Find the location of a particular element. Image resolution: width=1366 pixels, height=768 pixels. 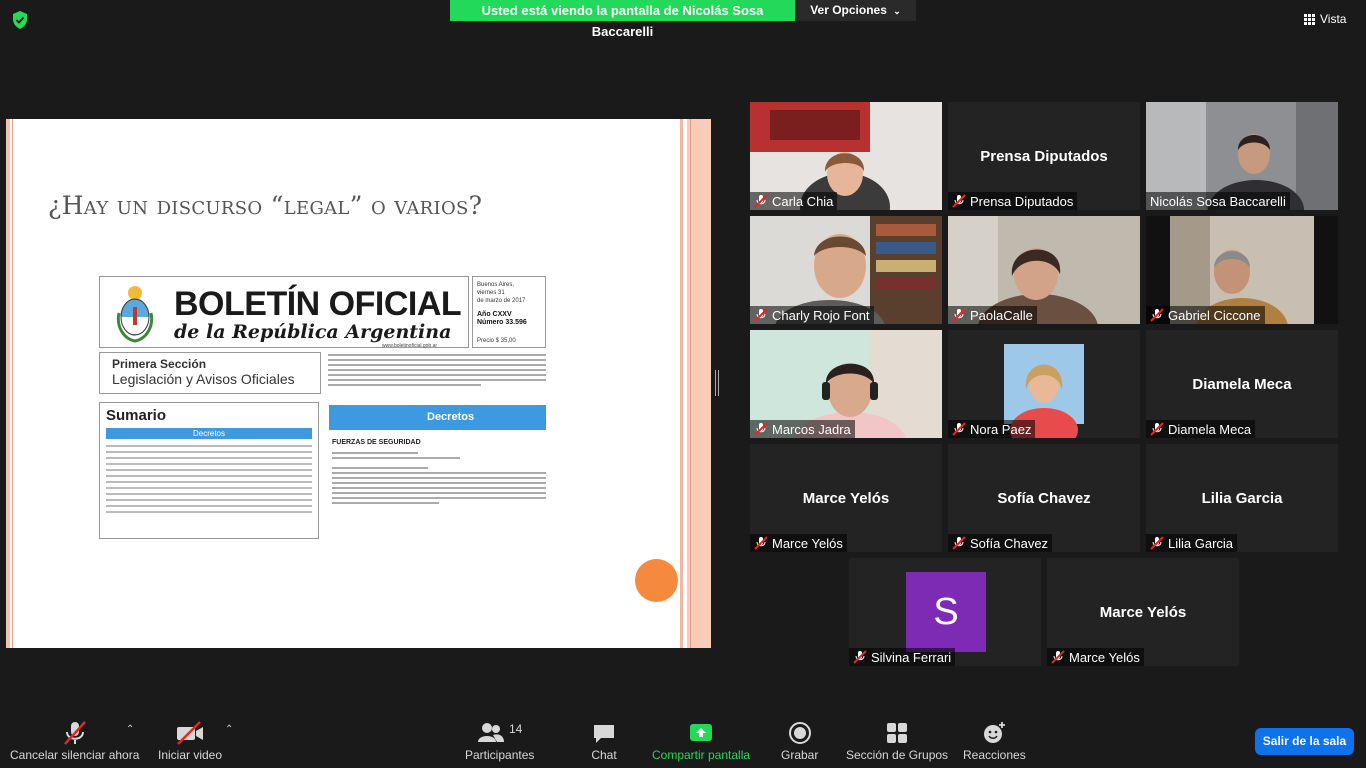

slide-title: ¿Hay un discurso “legal” o varios? is located at coordinates (265, 205).